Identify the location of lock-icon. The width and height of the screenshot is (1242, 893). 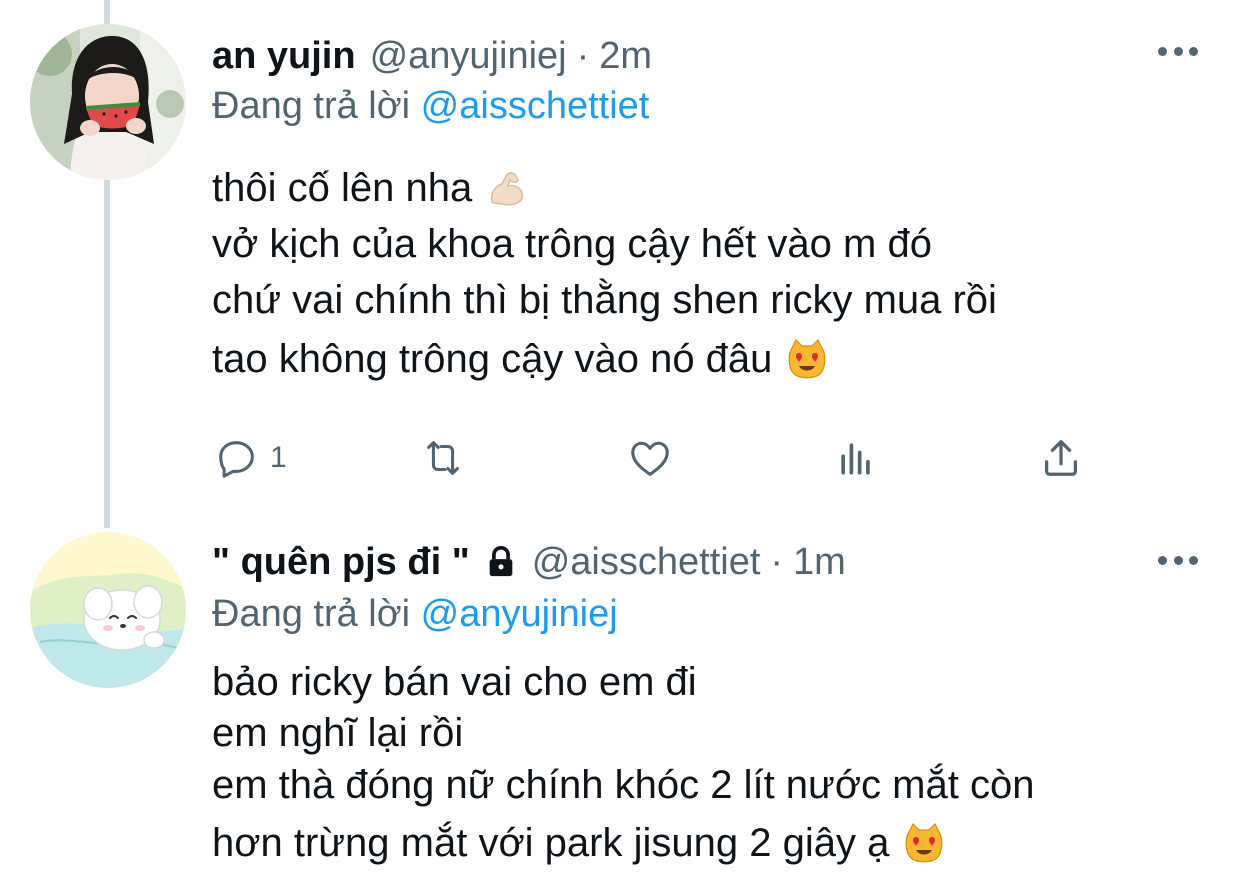
(501, 562).